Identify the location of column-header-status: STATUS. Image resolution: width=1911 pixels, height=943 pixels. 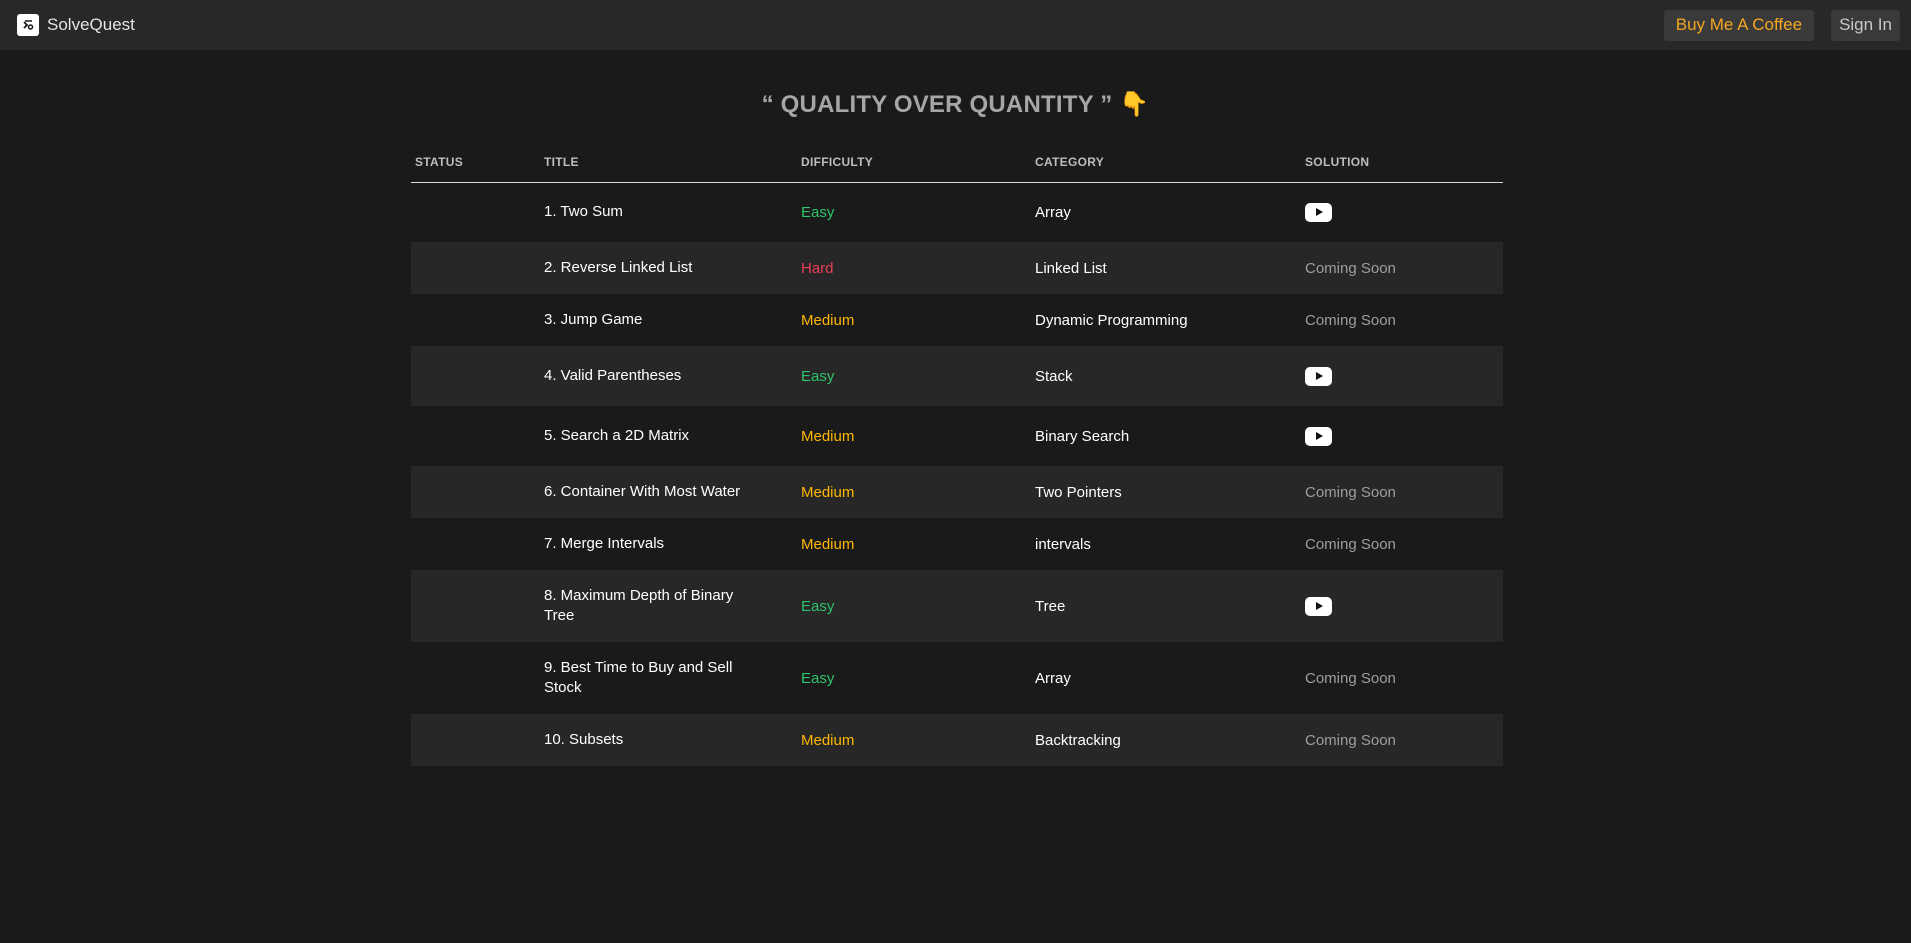
(477, 163).